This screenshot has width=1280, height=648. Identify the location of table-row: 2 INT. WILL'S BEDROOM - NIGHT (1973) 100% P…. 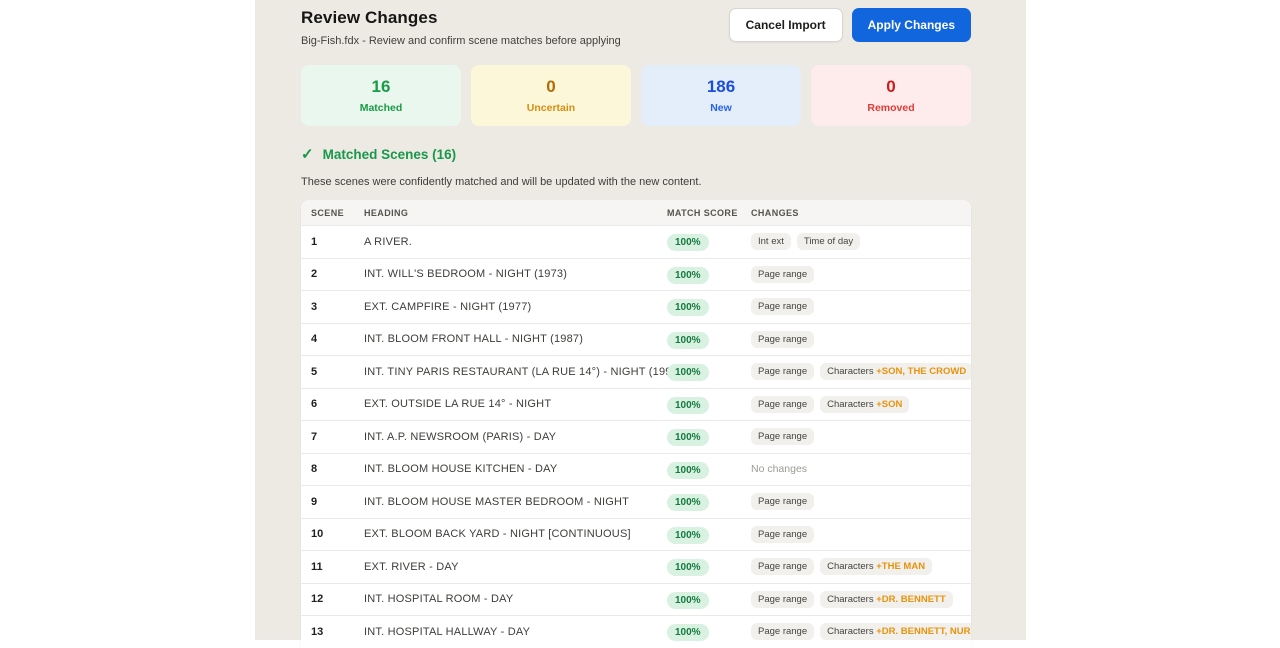
(636, 273).